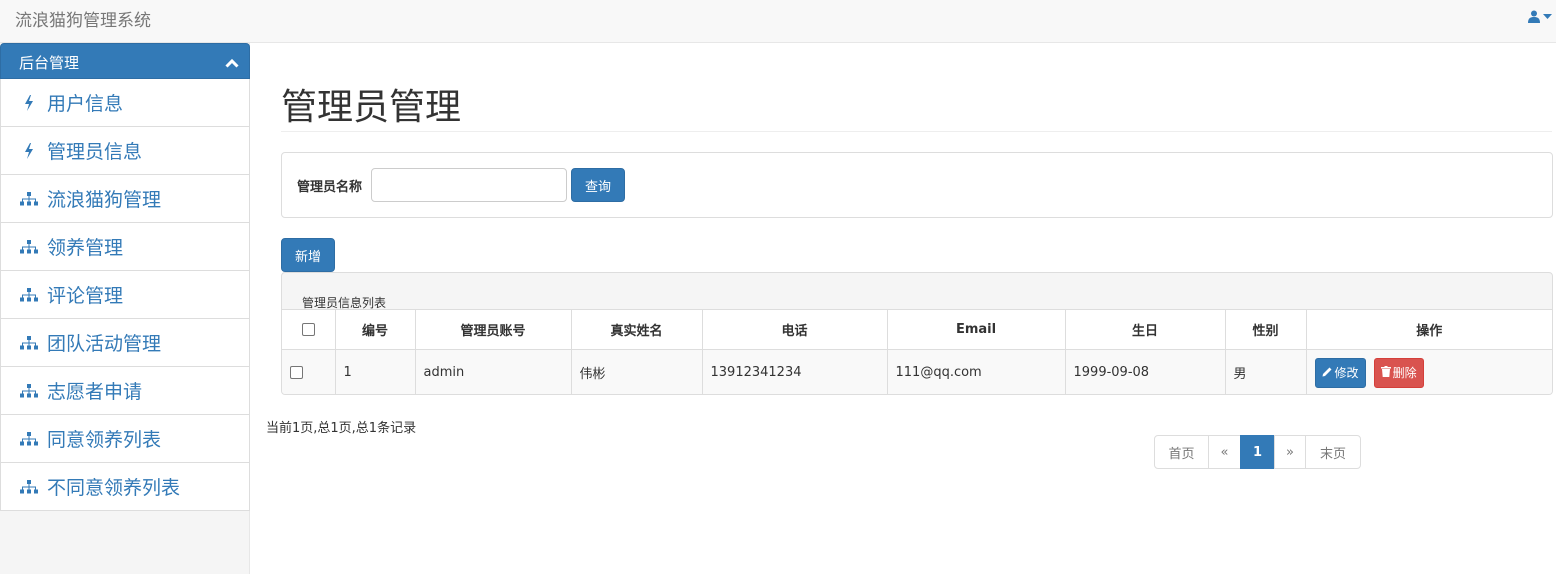  I want to click on user-menu, so click(1540, 16).